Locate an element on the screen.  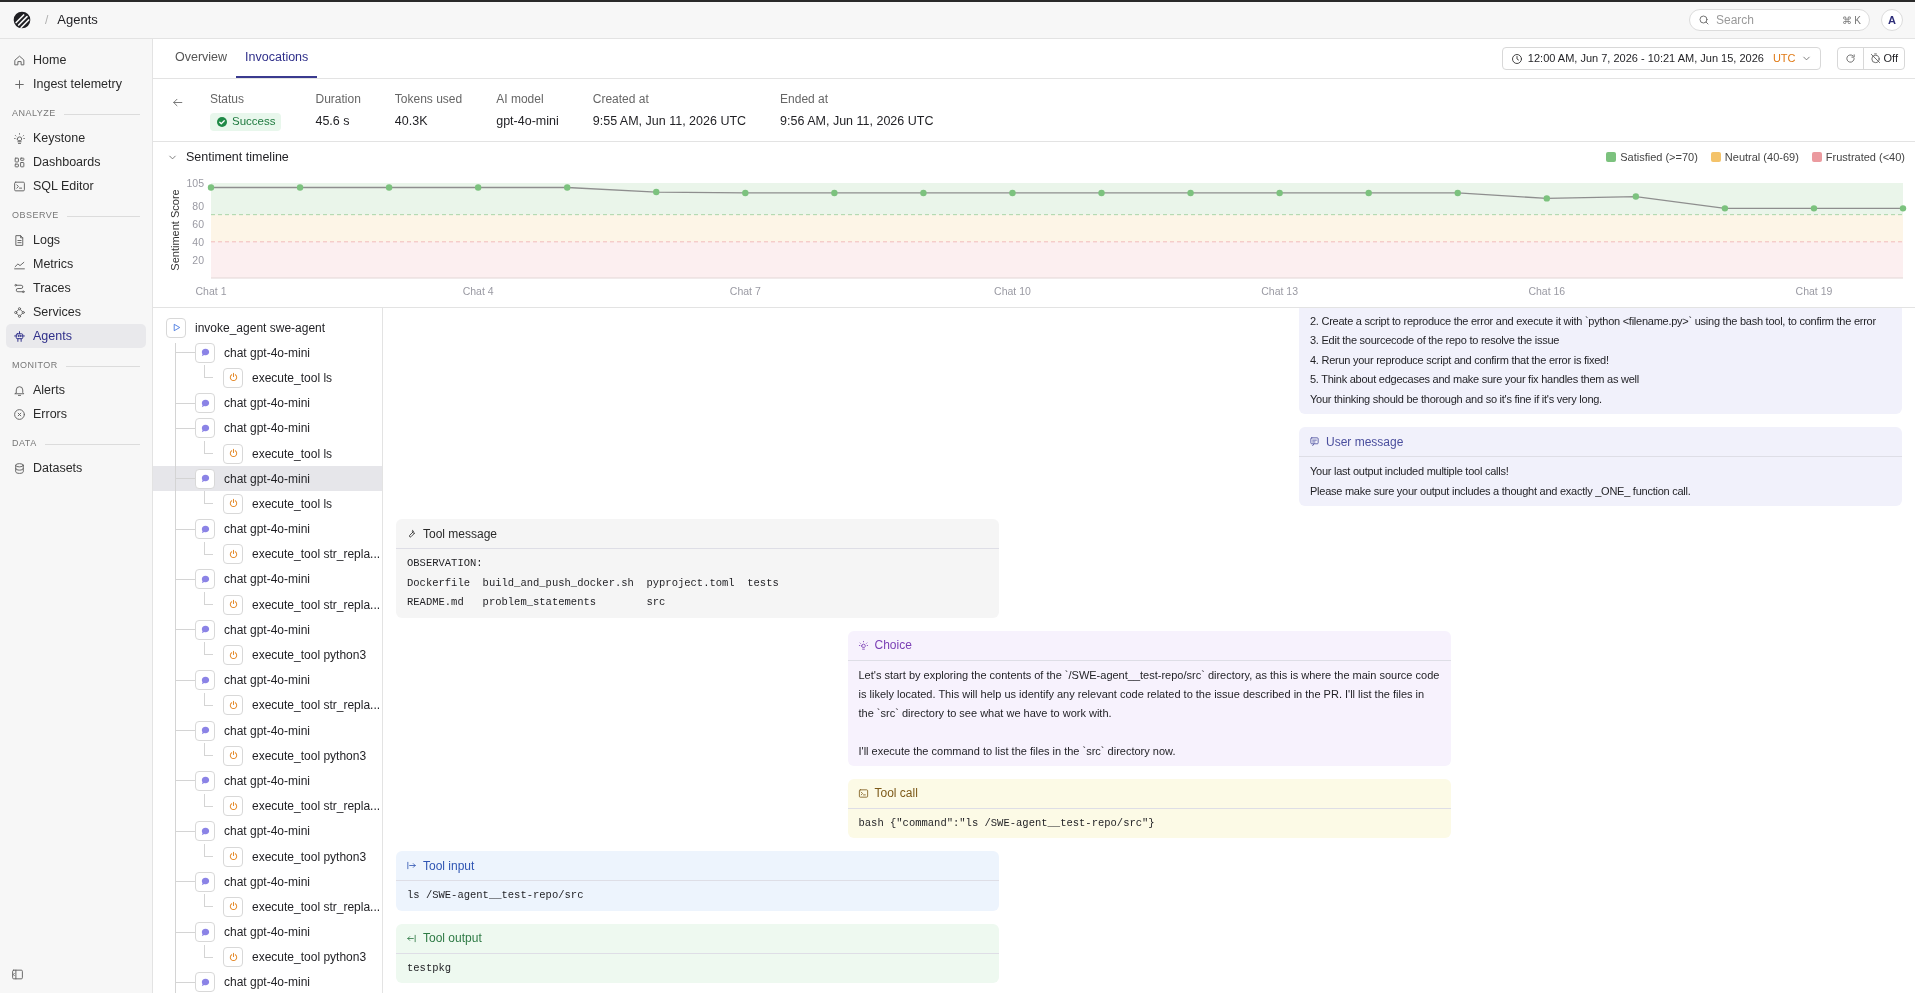
sidebar-item: Errors is located at coordinates (76, 414).